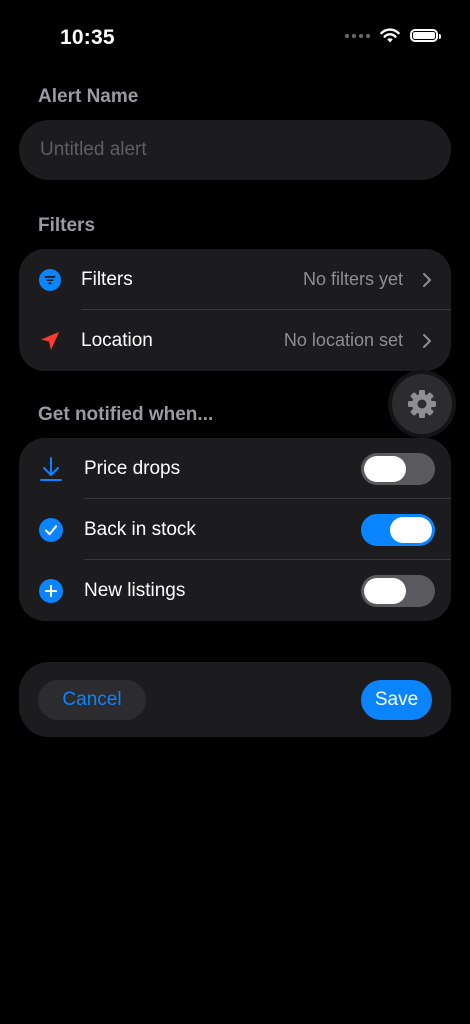  Describe the element at coordinates (425, 35) in the screenshot. I see `battery-icon` at that location.